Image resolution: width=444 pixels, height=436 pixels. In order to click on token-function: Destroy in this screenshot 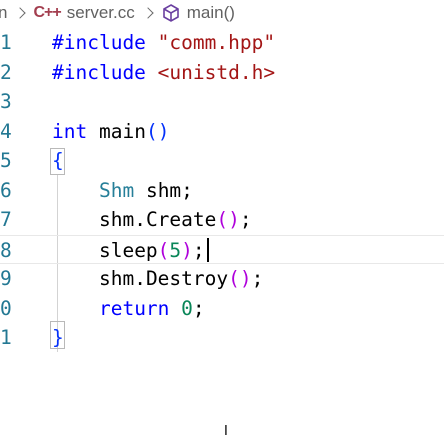, I will do `click(187, 278)`.